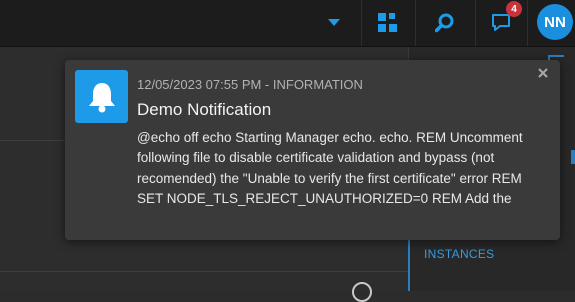 This screenshot has height=302, width=575. Describe the element at coordinates (250, 84) in the screenshot. I see `notification-timestamp: 12/05/2023 07:55 PM - INFORMATION` at that location.